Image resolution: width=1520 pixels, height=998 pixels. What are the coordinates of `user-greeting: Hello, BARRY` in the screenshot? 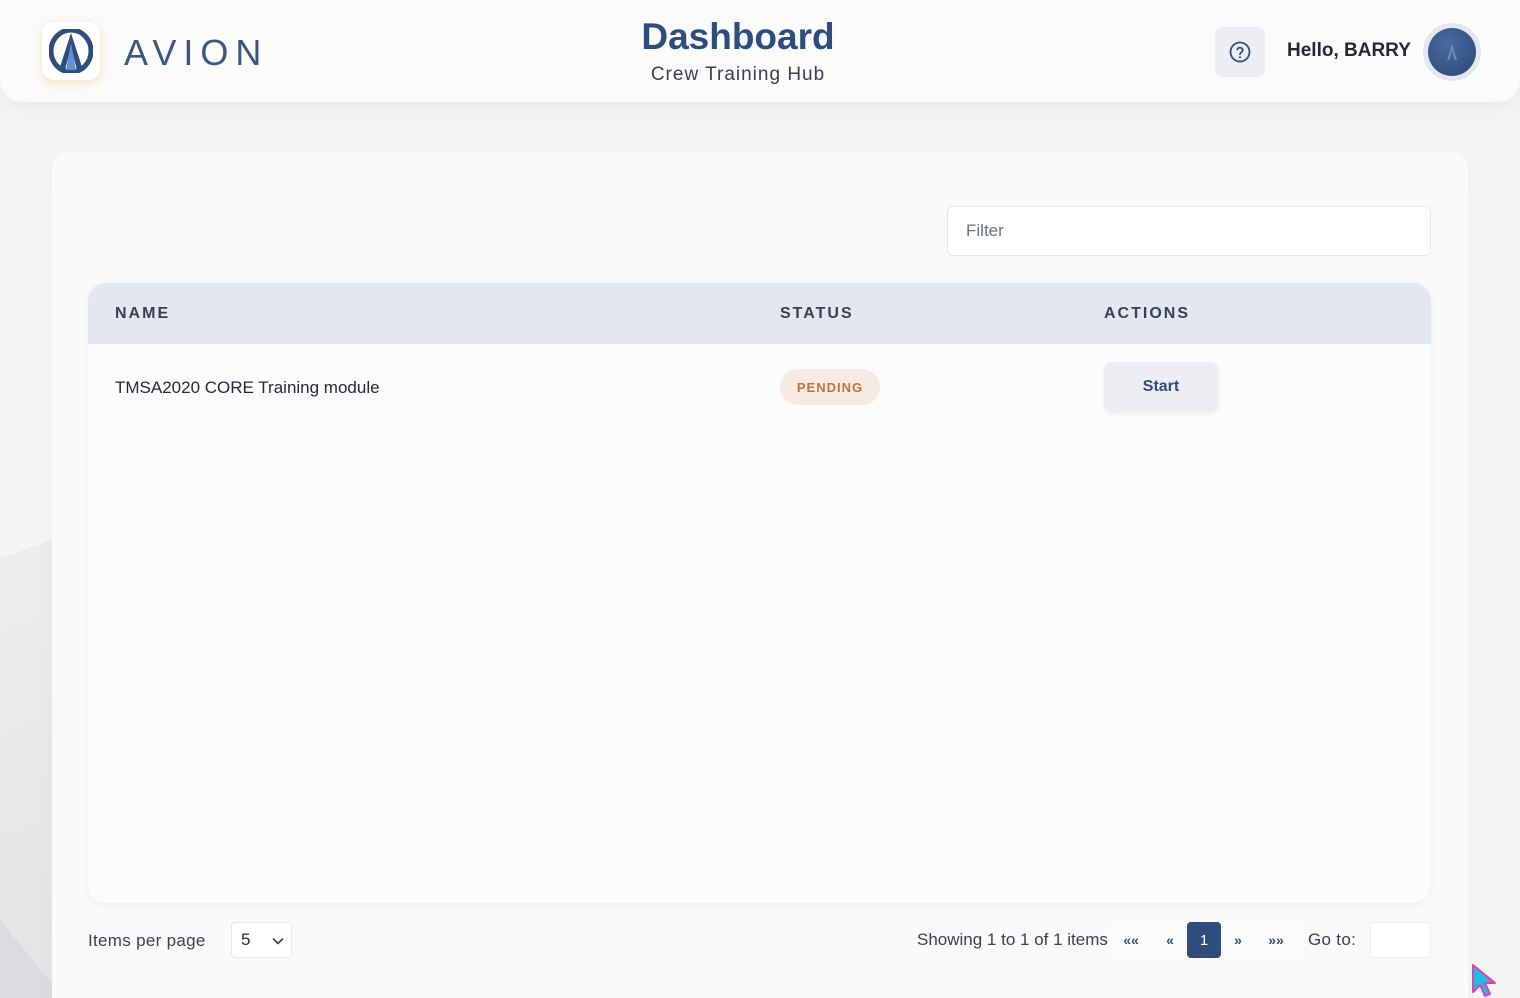 It's located at (1349, 50).